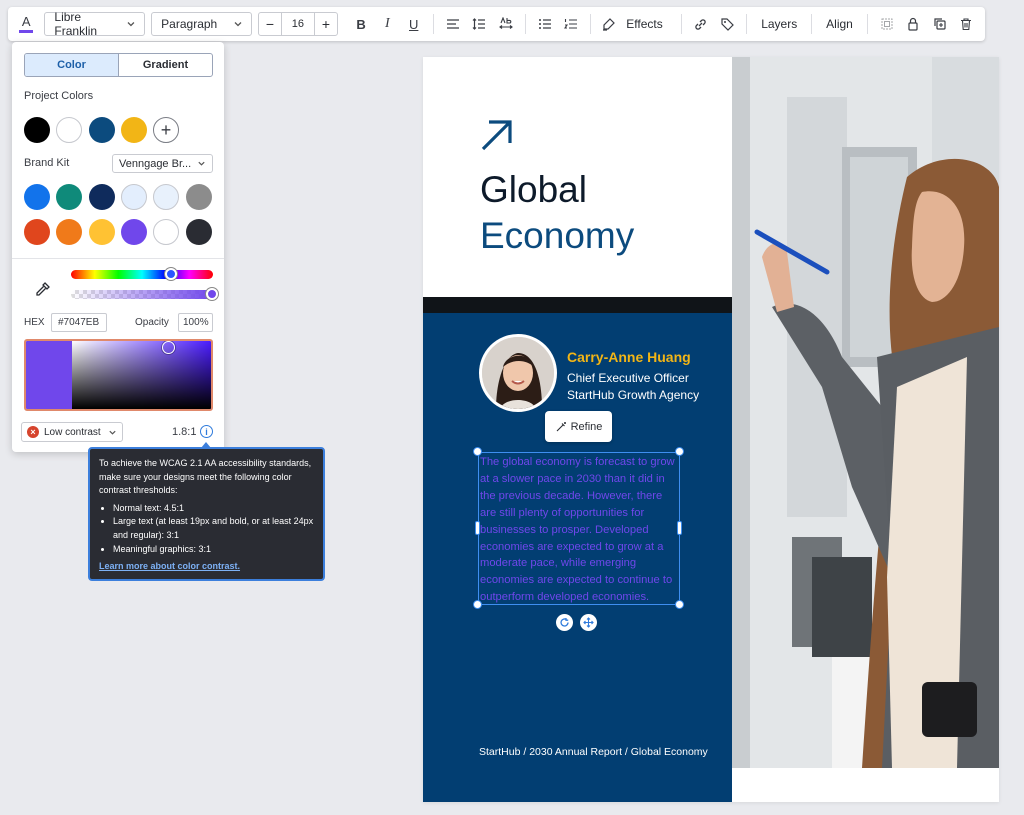 This screenshot has height=815, width=1024. What do you see at coordinates (609, 24) in the screenshot?
I see `effects-brush-icon` at bounding box center [609, 24].